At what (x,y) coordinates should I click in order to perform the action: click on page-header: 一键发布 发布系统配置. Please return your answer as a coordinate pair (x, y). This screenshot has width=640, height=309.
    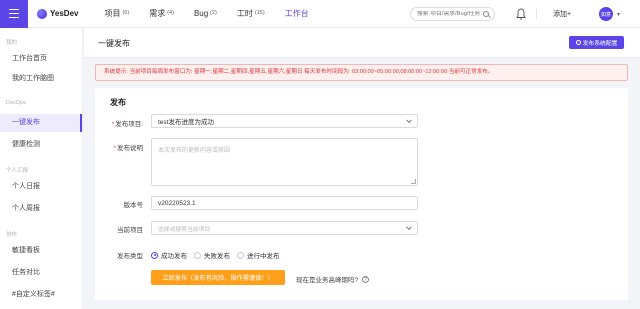
    Looking at the image, I should click on (362, 43).